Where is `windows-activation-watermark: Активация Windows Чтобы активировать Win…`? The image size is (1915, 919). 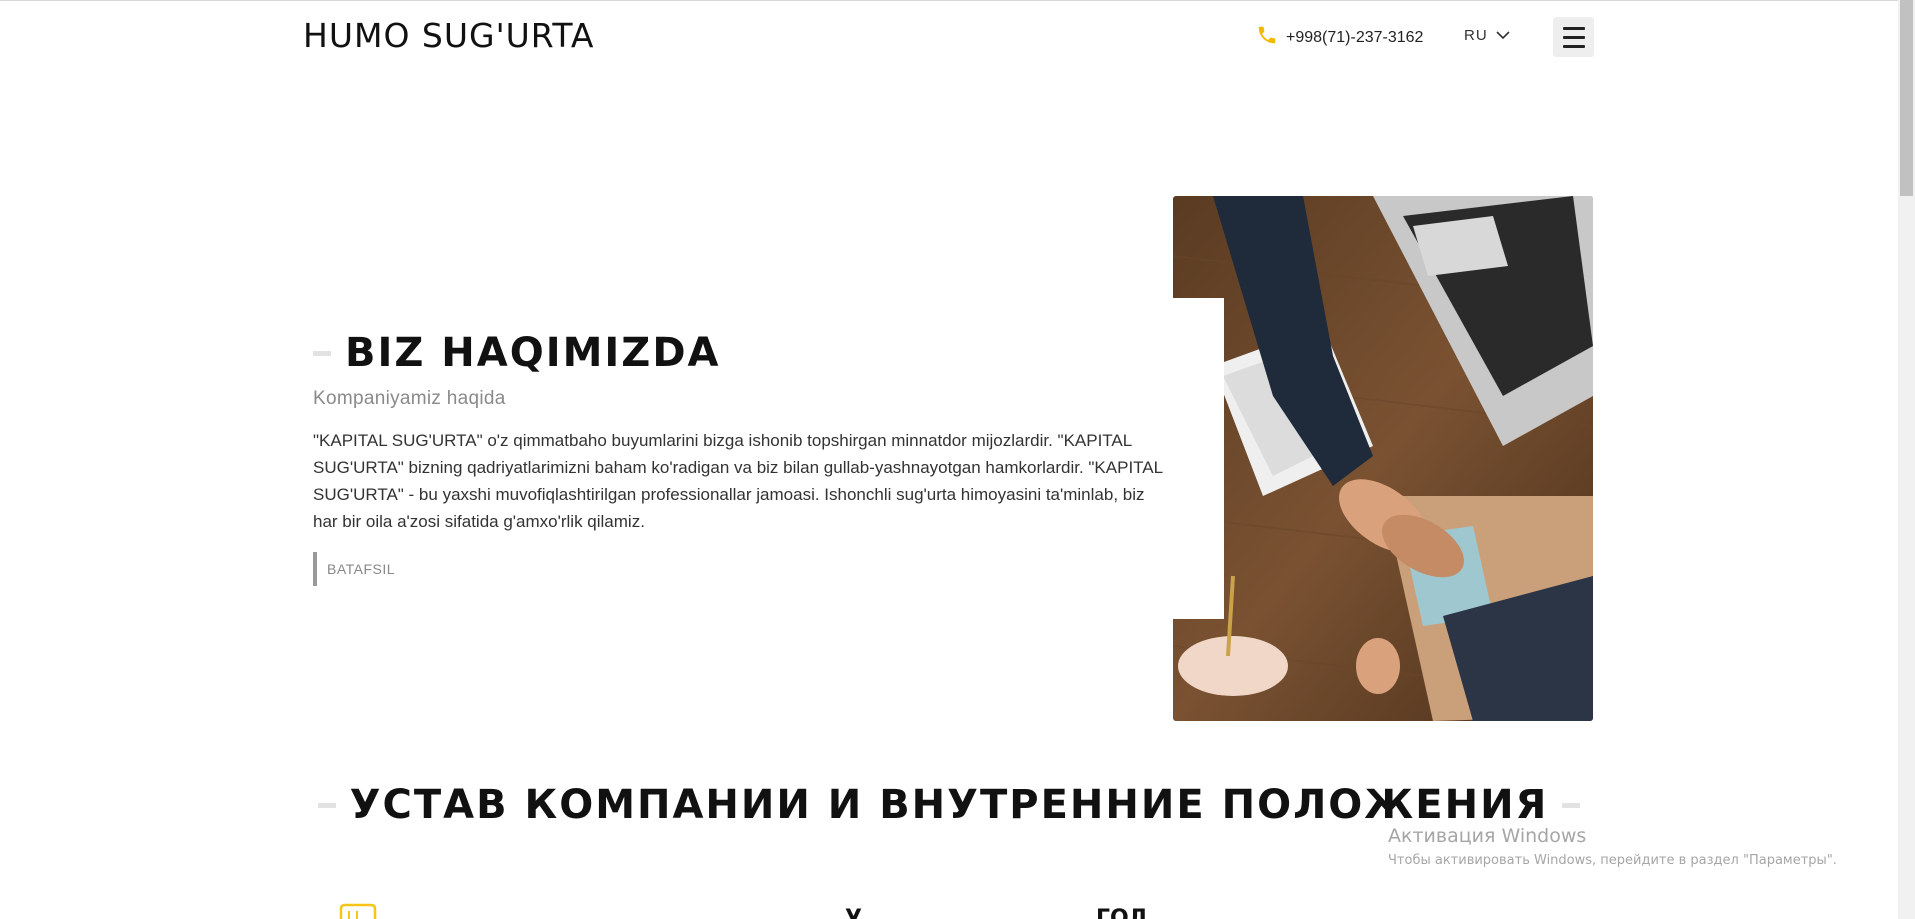
windows-activation-watermark: Активация Windows Чтобы активировать Win… is located at coordinates (1612, 846).